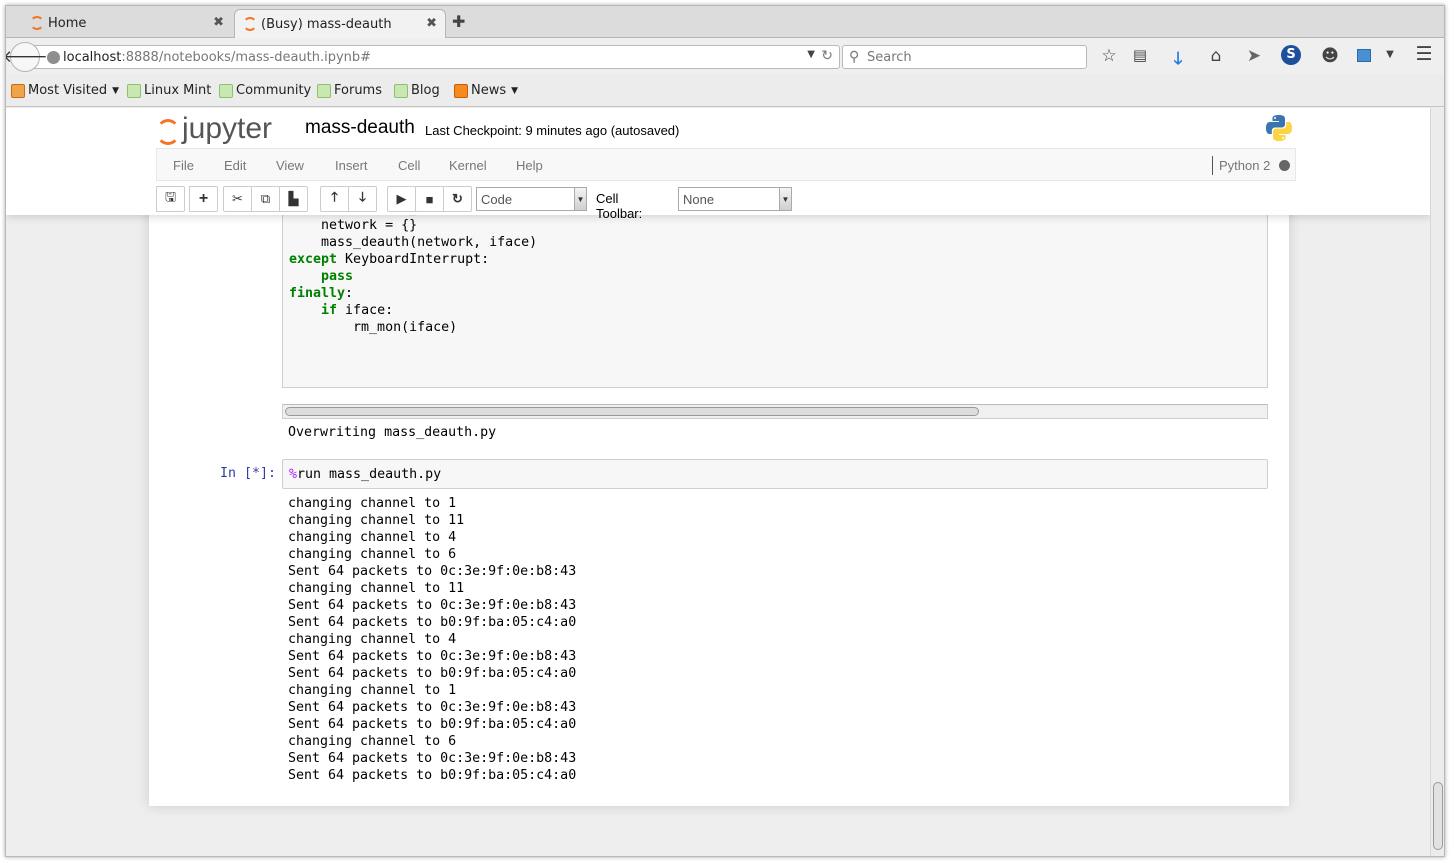 The height and width of the screenshot is (863, 1454). What do you see at coordinates (337, 276) in the screenshot?
I see `keyword-token: pass` at bounding box center [337, 276].